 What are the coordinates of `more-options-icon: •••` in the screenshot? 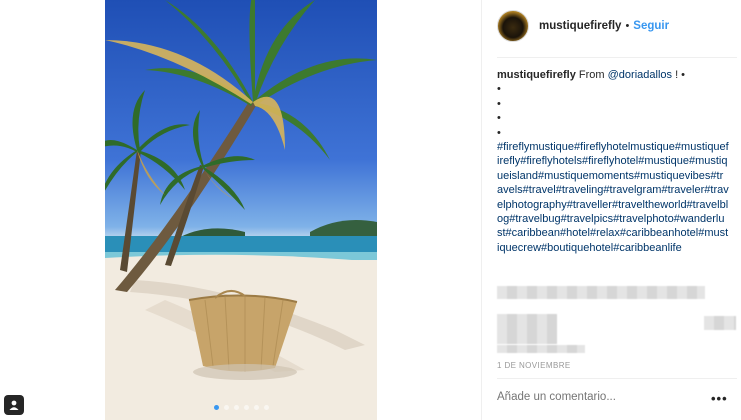 It's located at (719, 398).